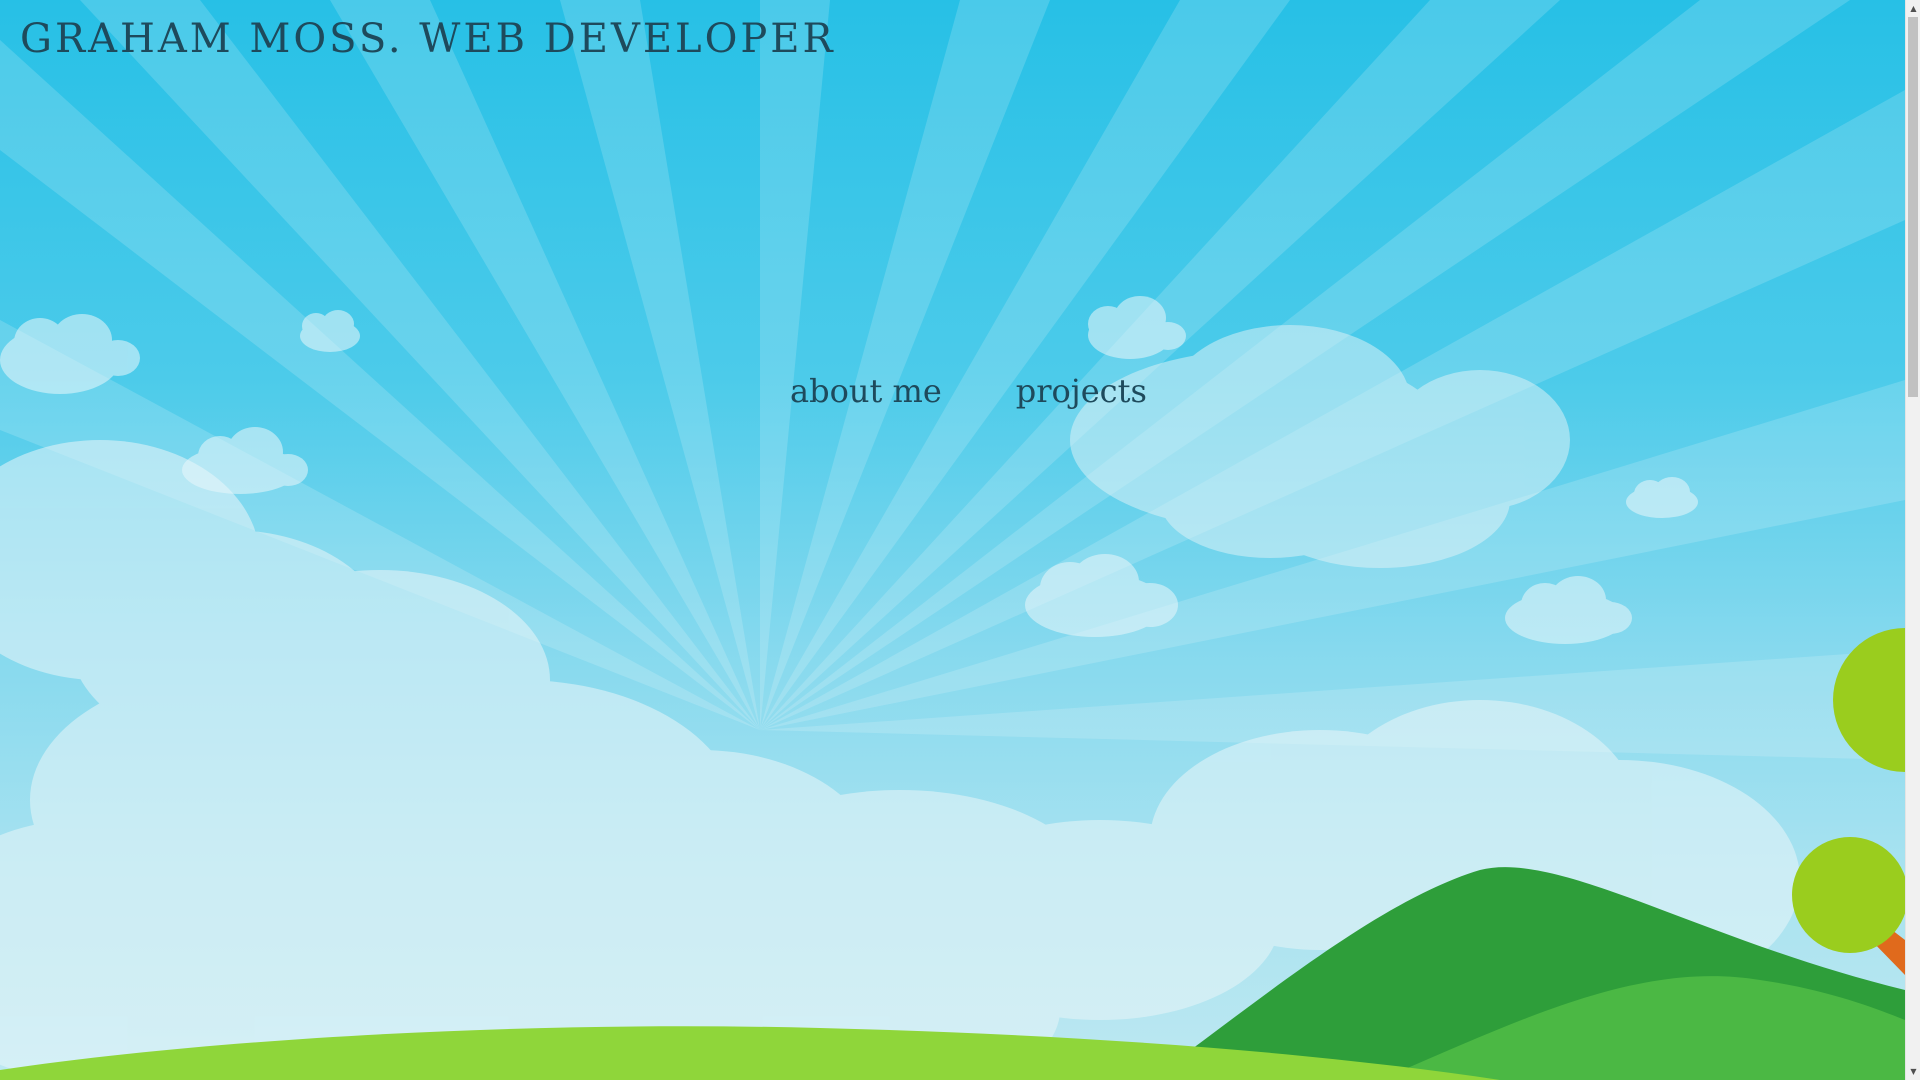 The width and height of the screenshot is (1920, 1080). What do you see at coordinates (1913, 8) in the screenshot?
I see `scroll-up-arrow-icon: ▲` at bounding box center [1913, 8].